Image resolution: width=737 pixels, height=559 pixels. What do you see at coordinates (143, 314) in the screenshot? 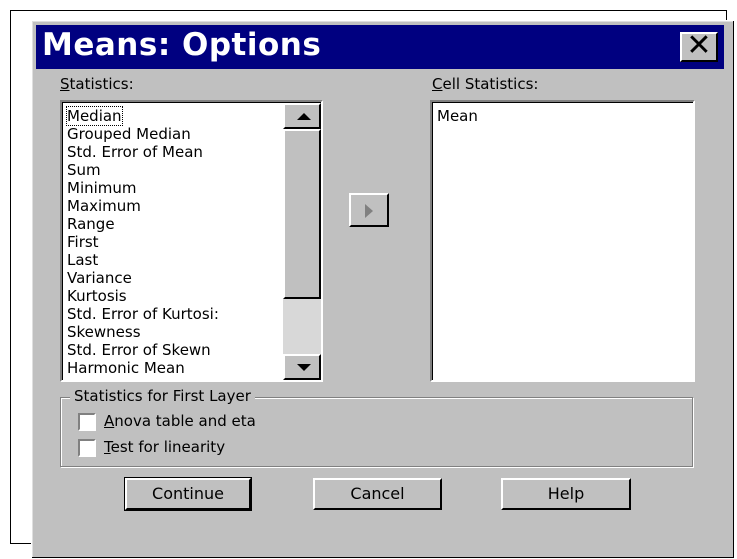
I see `statistics-list-item: Std. Error of Kurtosi:` at bounding box center [143, 314].